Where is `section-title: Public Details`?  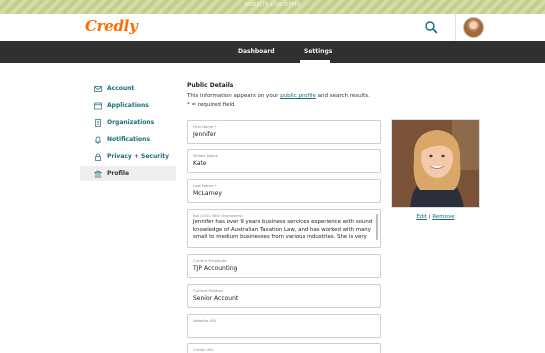
section-title: Public Details is located at coordinates (210, 85).